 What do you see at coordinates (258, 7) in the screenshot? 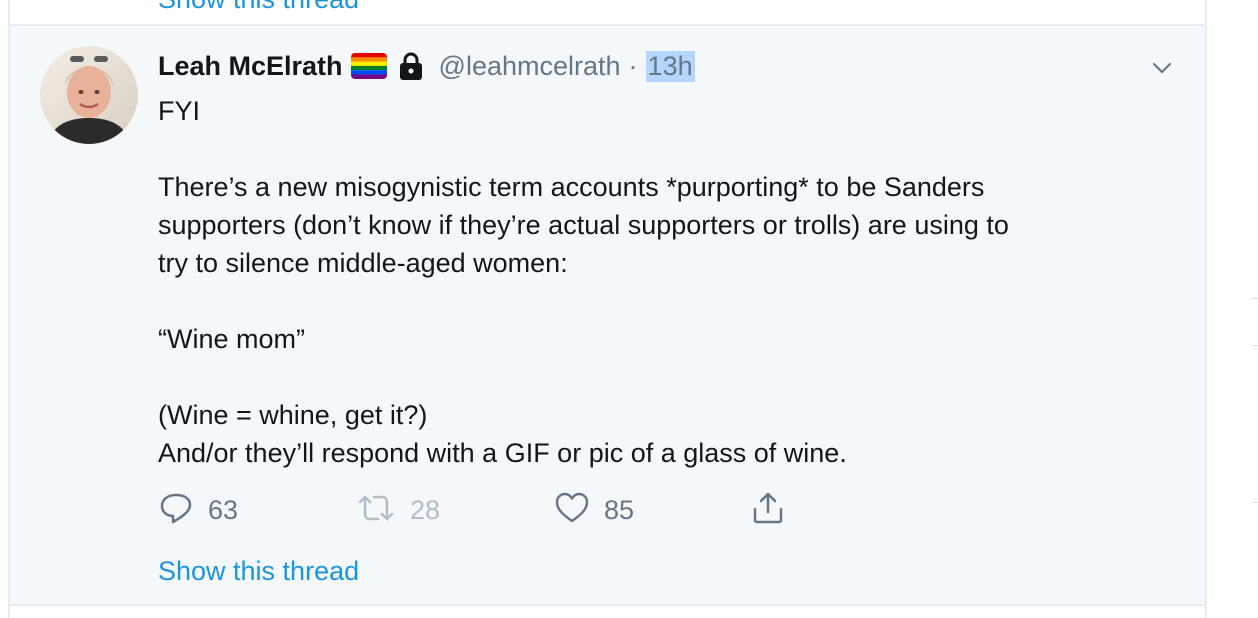
I see `previous-show-thread-link: Show this thread` at bounding box center [258, 7].